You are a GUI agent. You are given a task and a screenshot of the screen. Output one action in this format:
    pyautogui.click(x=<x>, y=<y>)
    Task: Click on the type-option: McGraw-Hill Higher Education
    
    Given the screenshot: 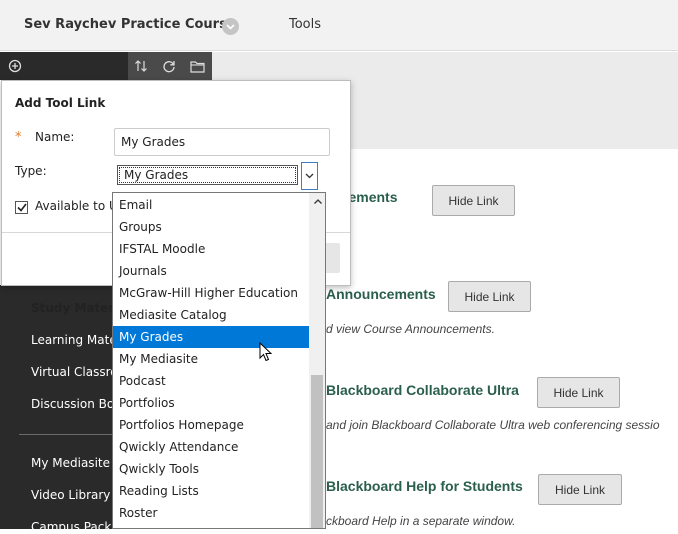 What is the action you would take?
    pyautogui.click(x=211, y=293)
    